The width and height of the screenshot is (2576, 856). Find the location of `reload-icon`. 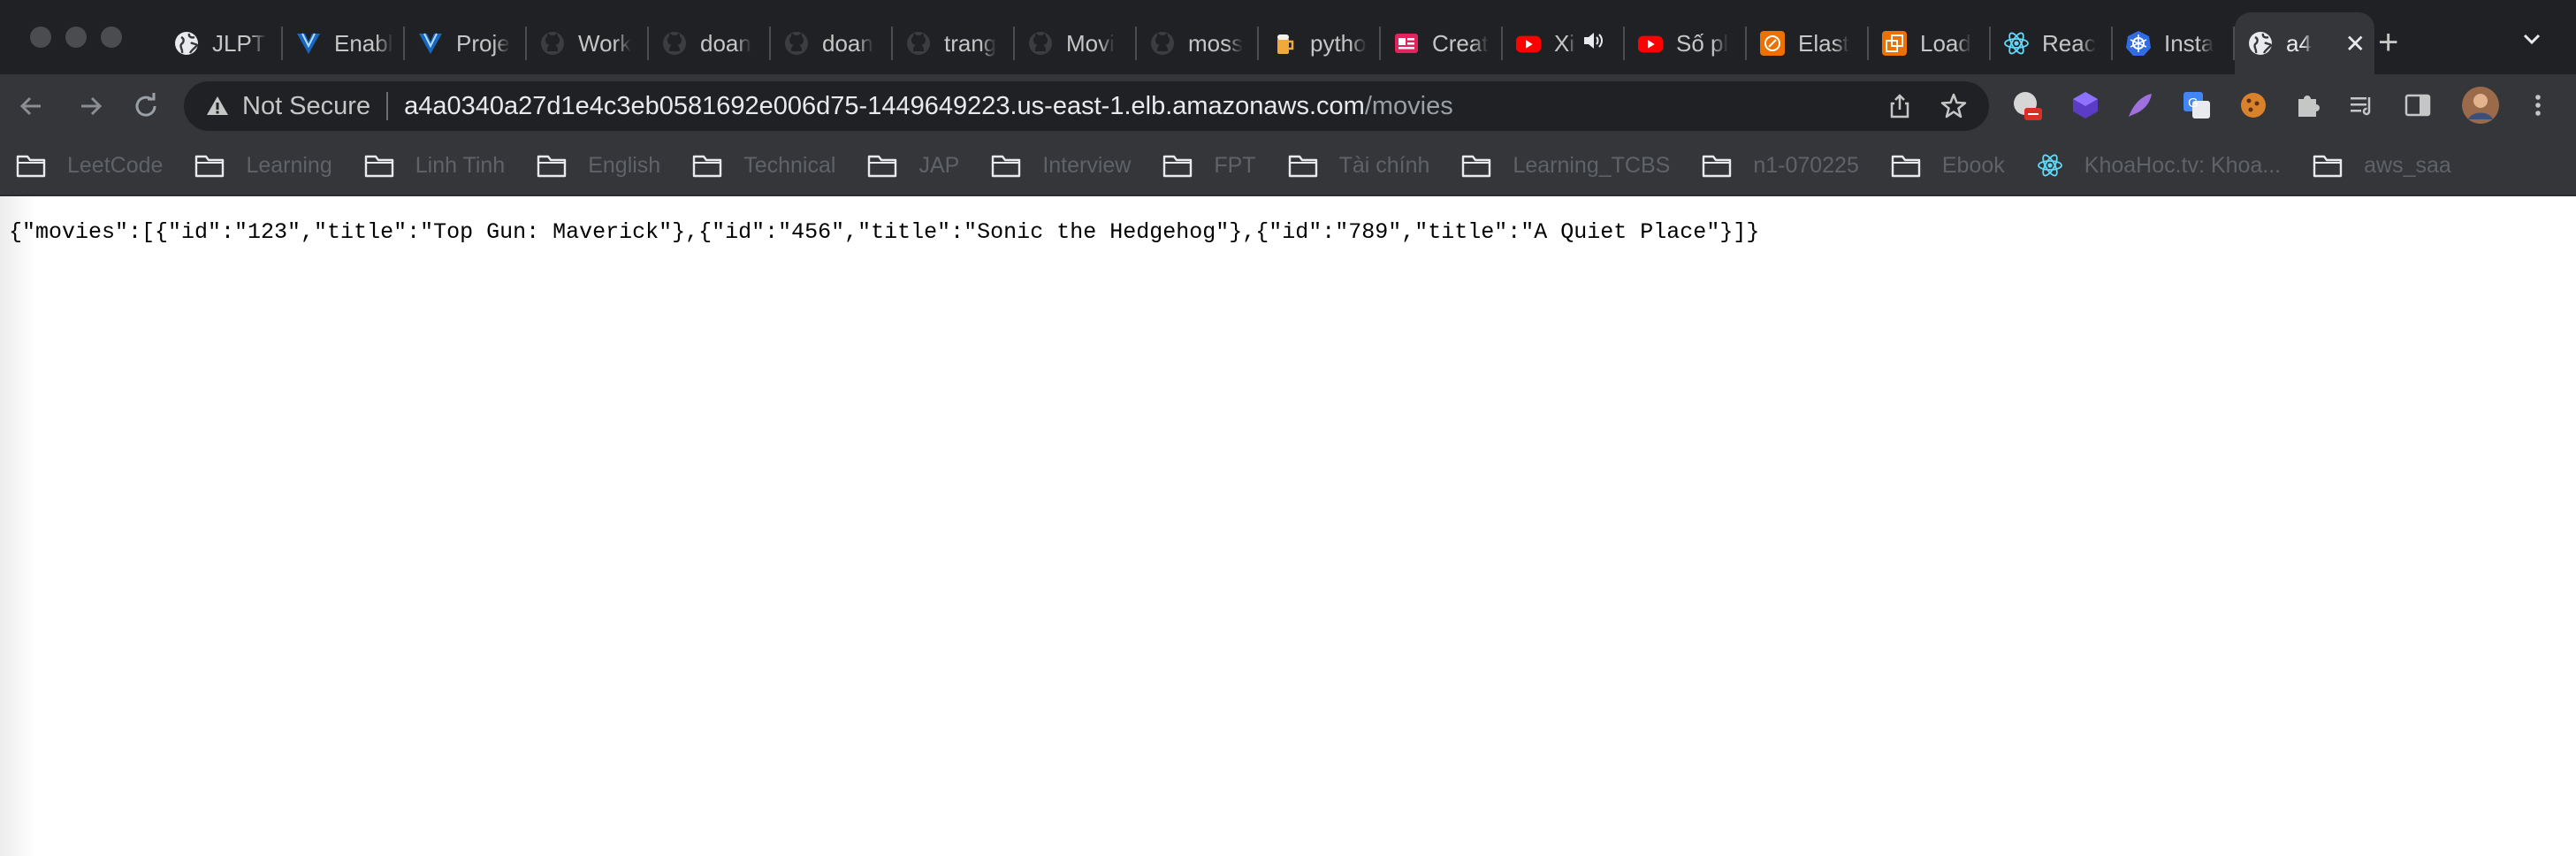

reload-icon is located at coordinates (145, 105).